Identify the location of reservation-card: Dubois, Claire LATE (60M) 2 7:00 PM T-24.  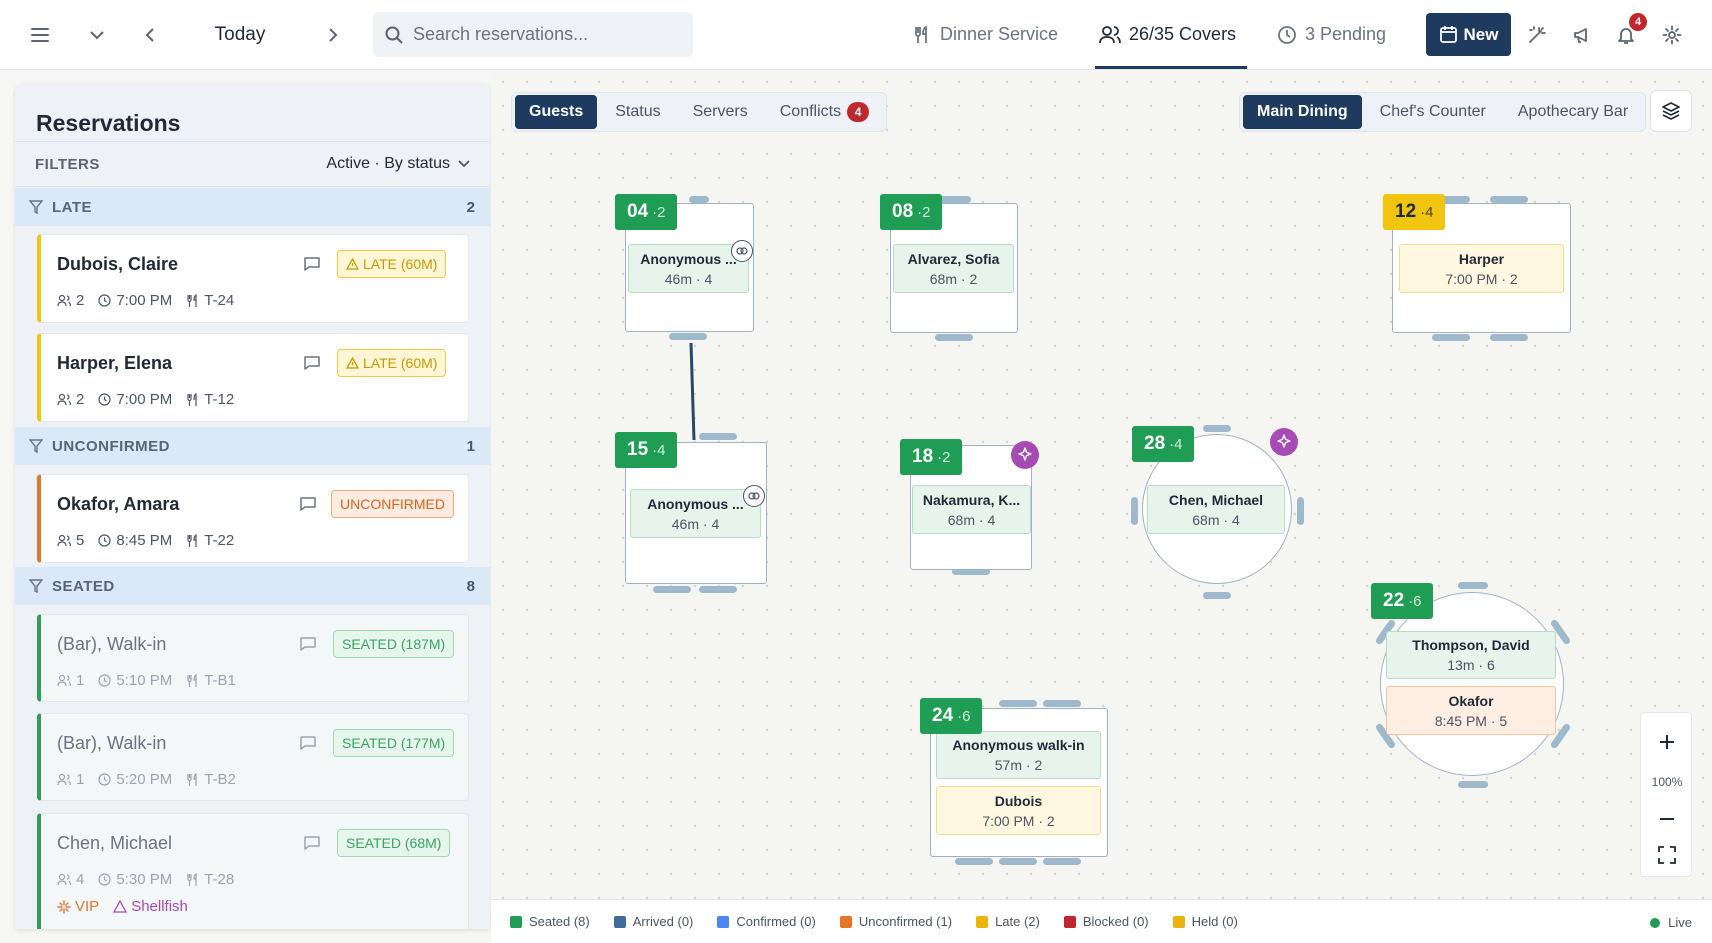
(253, 278).